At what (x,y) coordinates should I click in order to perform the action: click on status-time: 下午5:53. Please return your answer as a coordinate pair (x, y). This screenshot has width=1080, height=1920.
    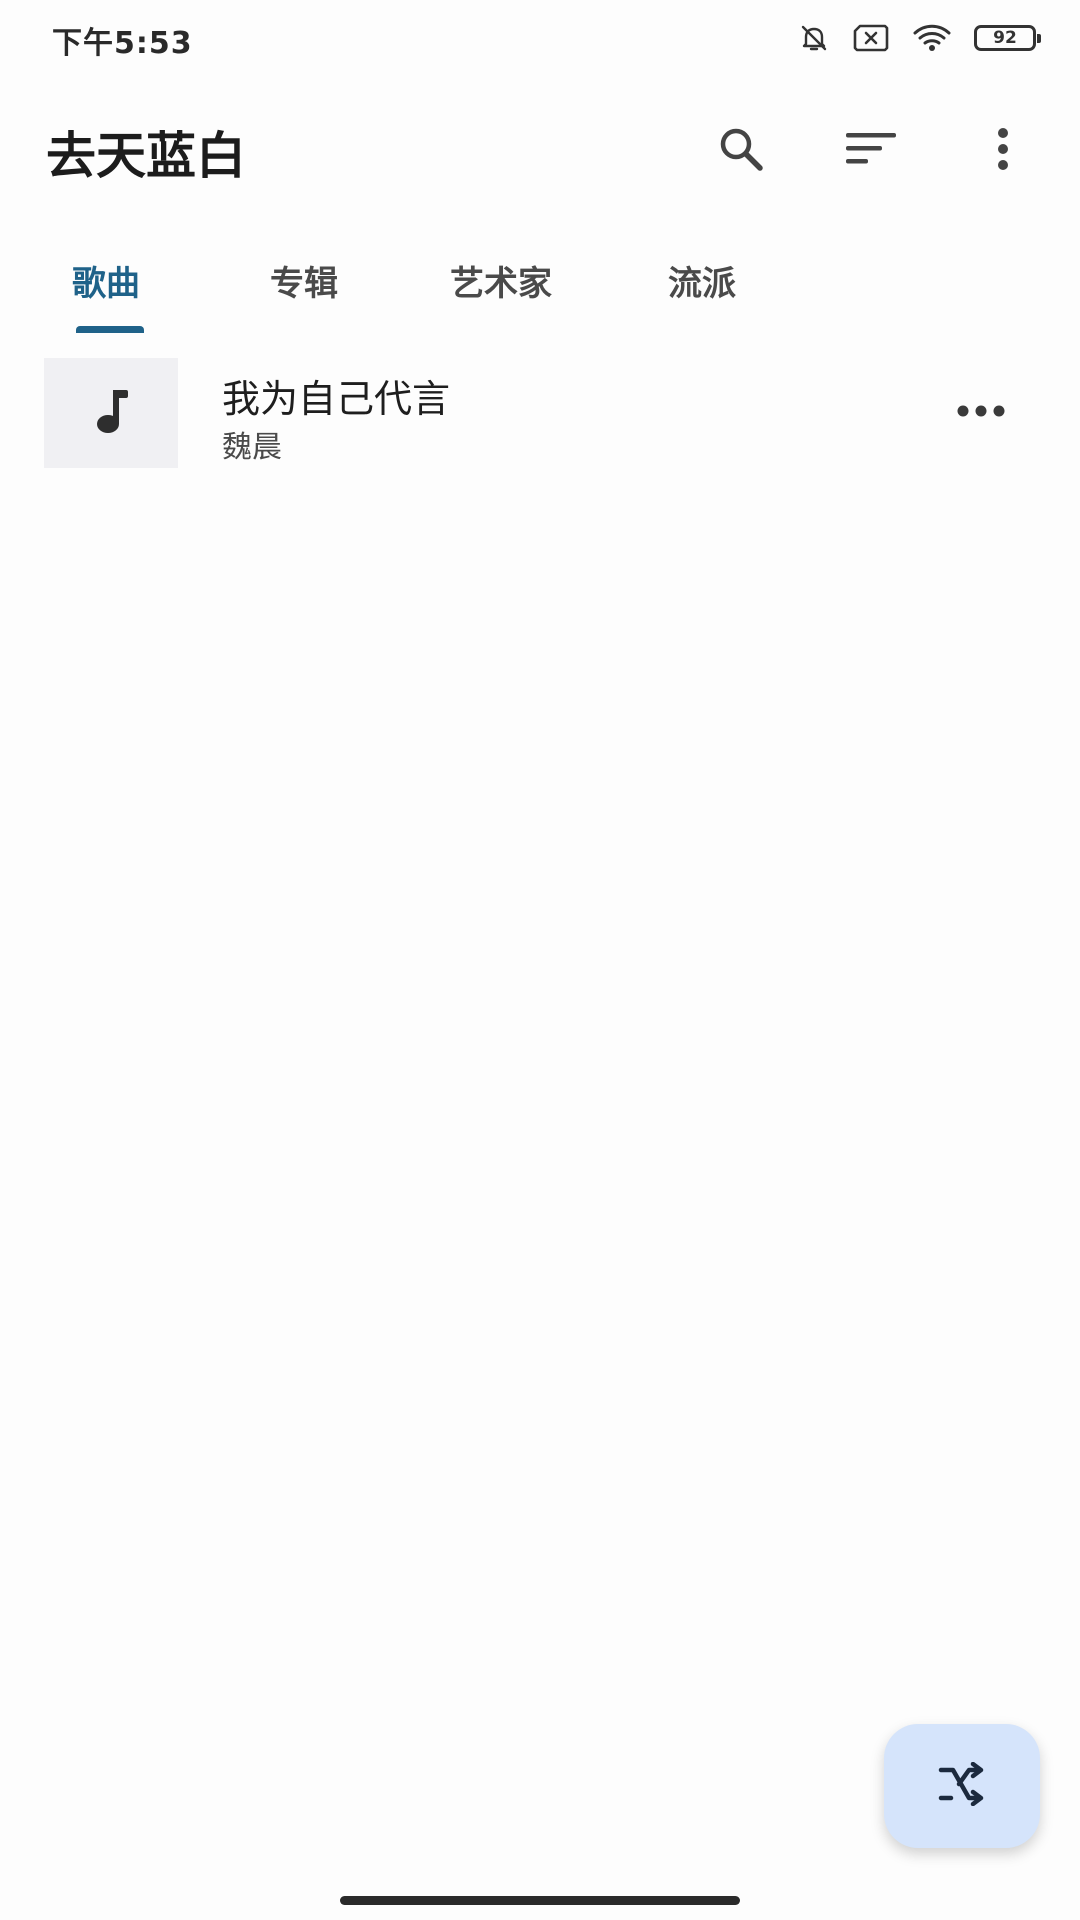
    Looking at the image, I should click on (122, 43).